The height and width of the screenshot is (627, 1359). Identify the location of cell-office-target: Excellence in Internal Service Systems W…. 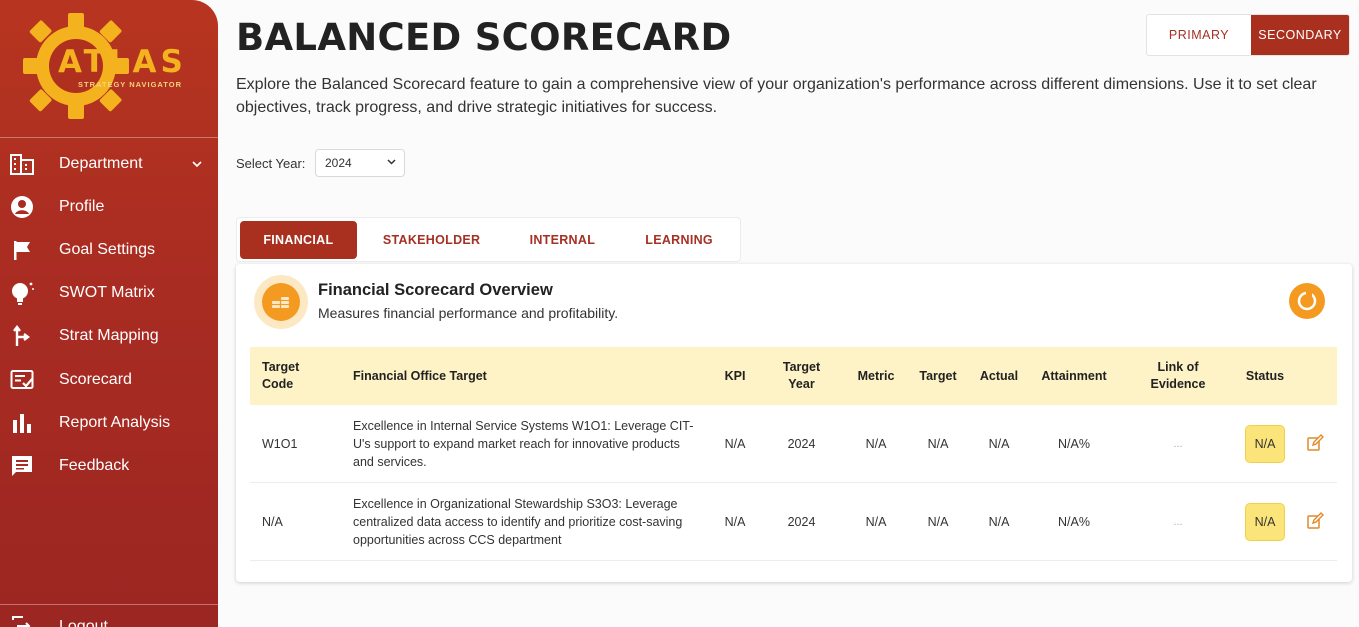
(523, 444).